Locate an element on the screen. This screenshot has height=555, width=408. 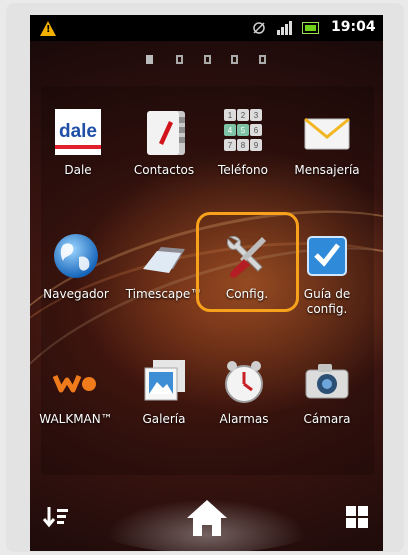
app-timescape: Timescape™ is located at coordinates (164, 266).